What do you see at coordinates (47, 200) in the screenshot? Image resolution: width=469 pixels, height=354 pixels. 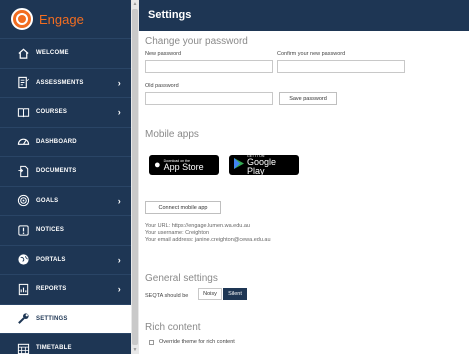 I see `sidebar-item-label: GOALS` at bounding box center [47, 200].